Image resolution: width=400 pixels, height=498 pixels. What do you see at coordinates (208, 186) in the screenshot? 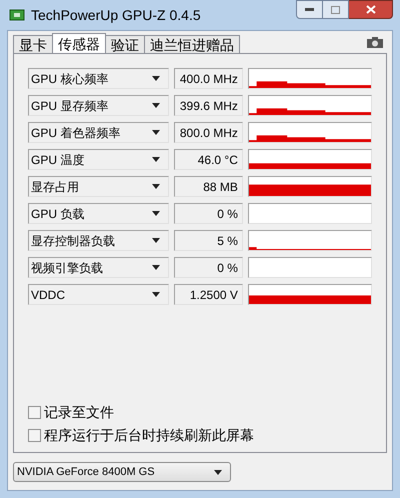
I see `sensor-value: 88 MB` at bounding box center [208, 186].